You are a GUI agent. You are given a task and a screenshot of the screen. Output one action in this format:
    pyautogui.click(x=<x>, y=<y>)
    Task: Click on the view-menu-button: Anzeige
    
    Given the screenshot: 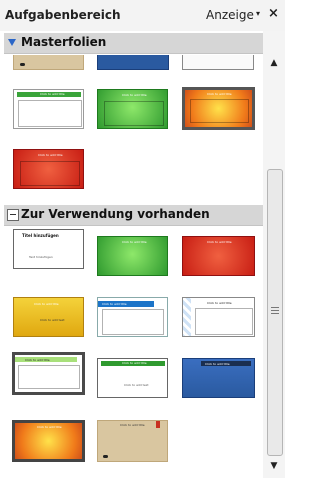 What is the action you would take?
    pyautogui.click(x=230, y=15)
    